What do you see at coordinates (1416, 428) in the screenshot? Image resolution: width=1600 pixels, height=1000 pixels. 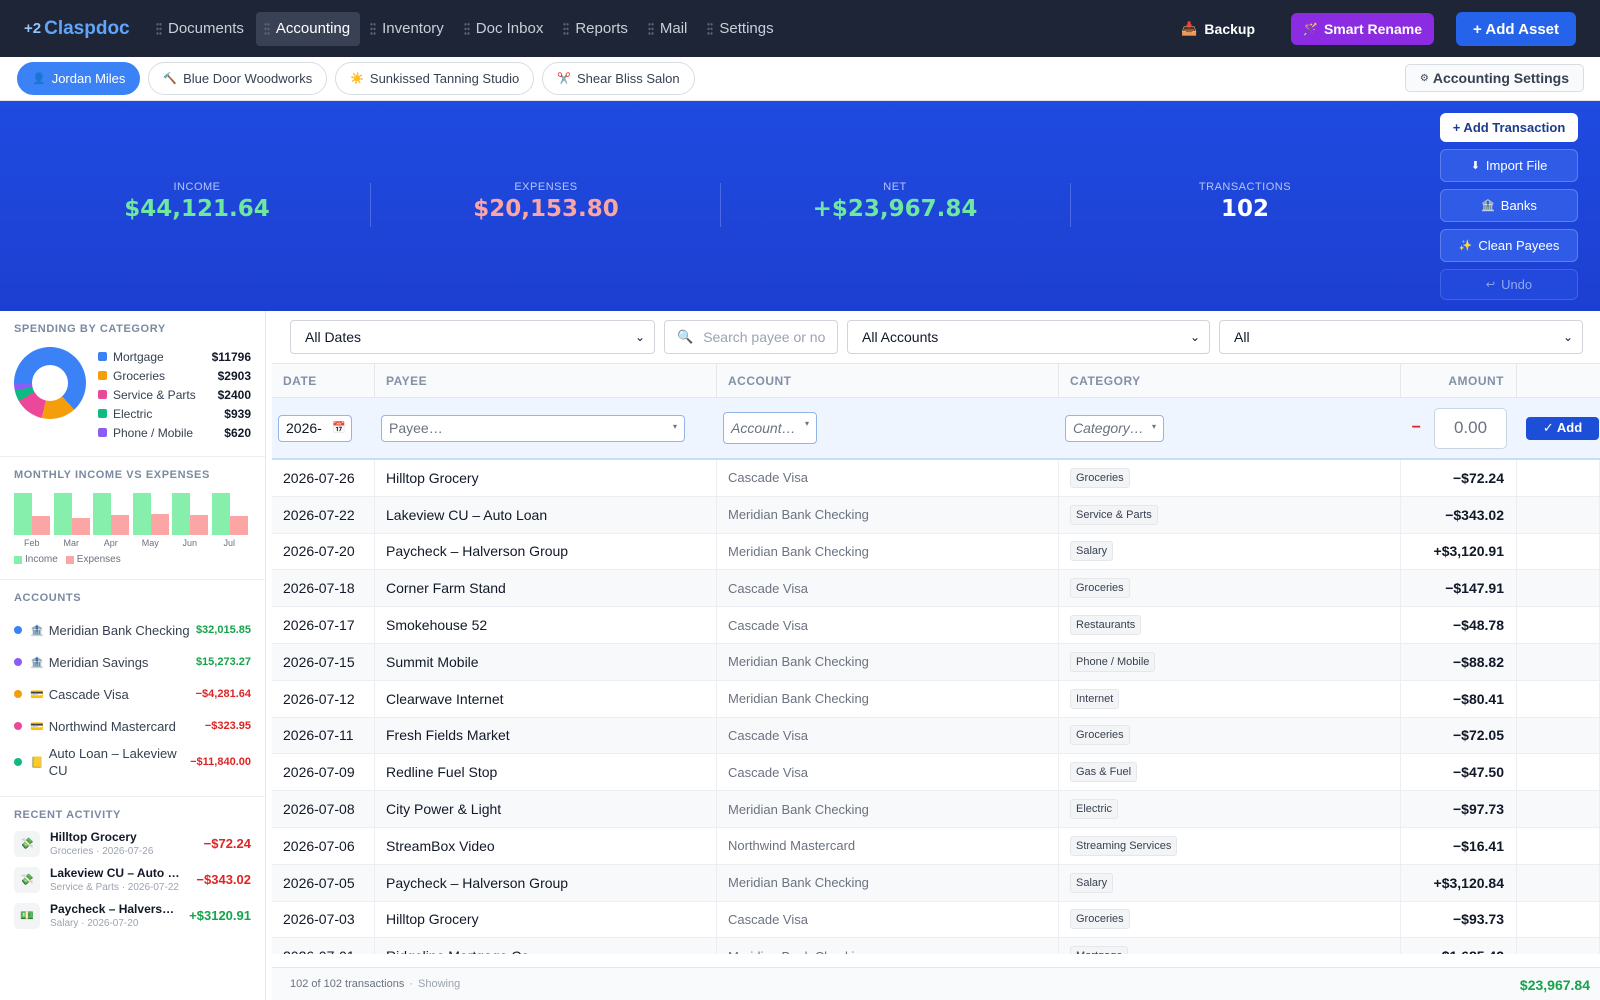 I see `amount-sign-toggle: −` at bounding box center [1416, 428].